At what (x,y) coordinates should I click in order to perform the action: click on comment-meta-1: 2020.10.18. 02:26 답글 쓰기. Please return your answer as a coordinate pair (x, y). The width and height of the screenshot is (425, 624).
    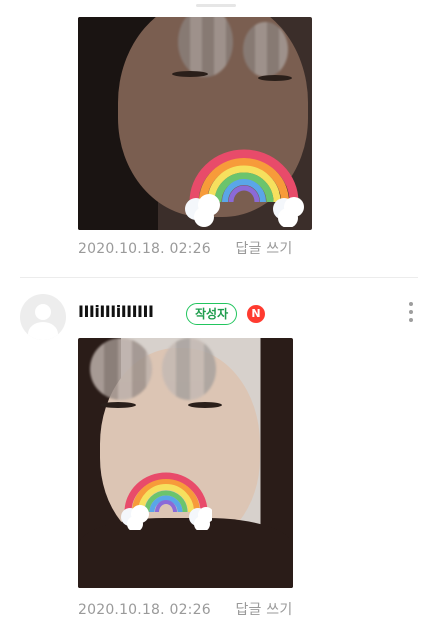
    Looking at the image, I should click on (185, 248).